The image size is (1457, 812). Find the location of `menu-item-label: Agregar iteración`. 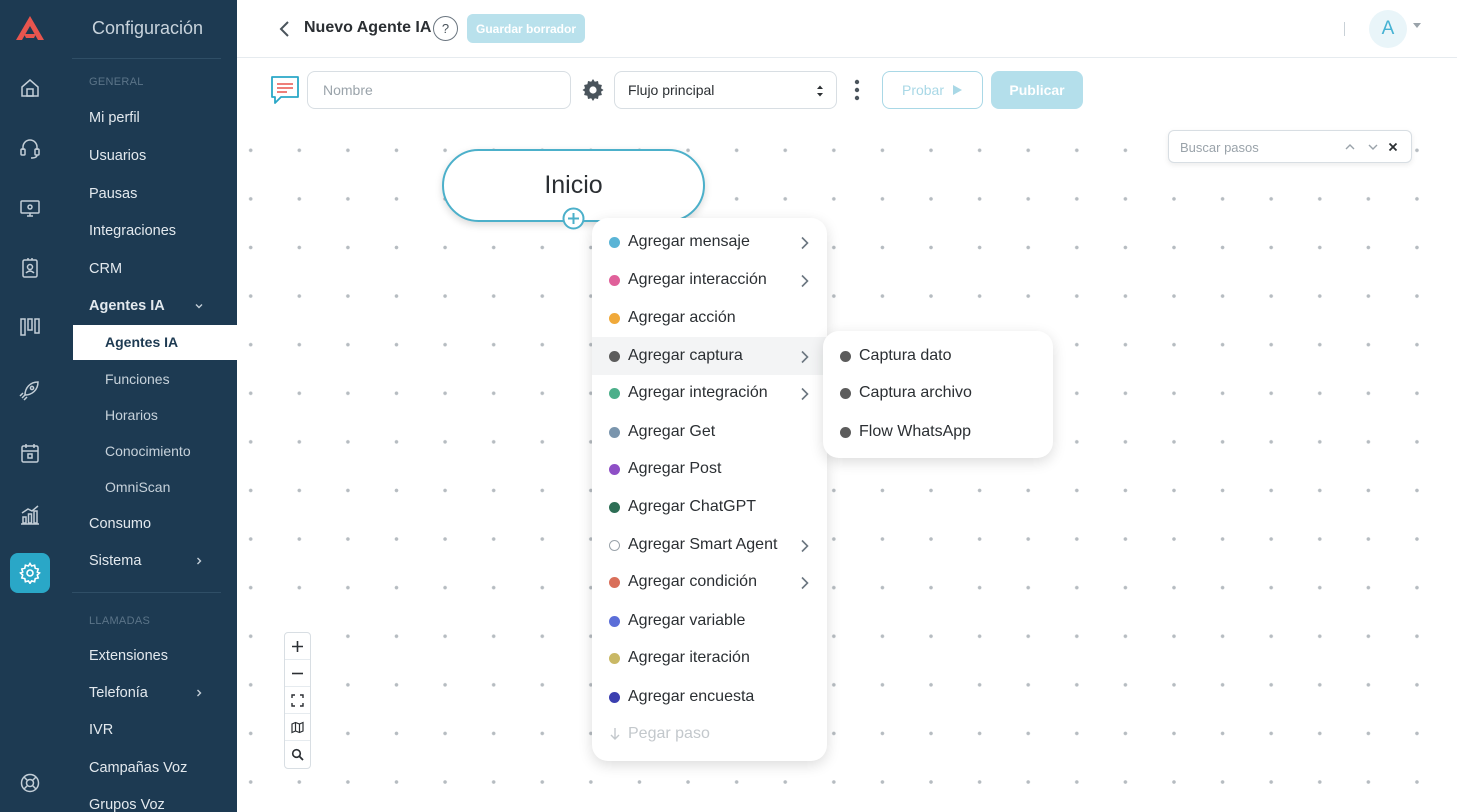

menu-item-label: Agregar iteración is located at coordinates (689, 657).